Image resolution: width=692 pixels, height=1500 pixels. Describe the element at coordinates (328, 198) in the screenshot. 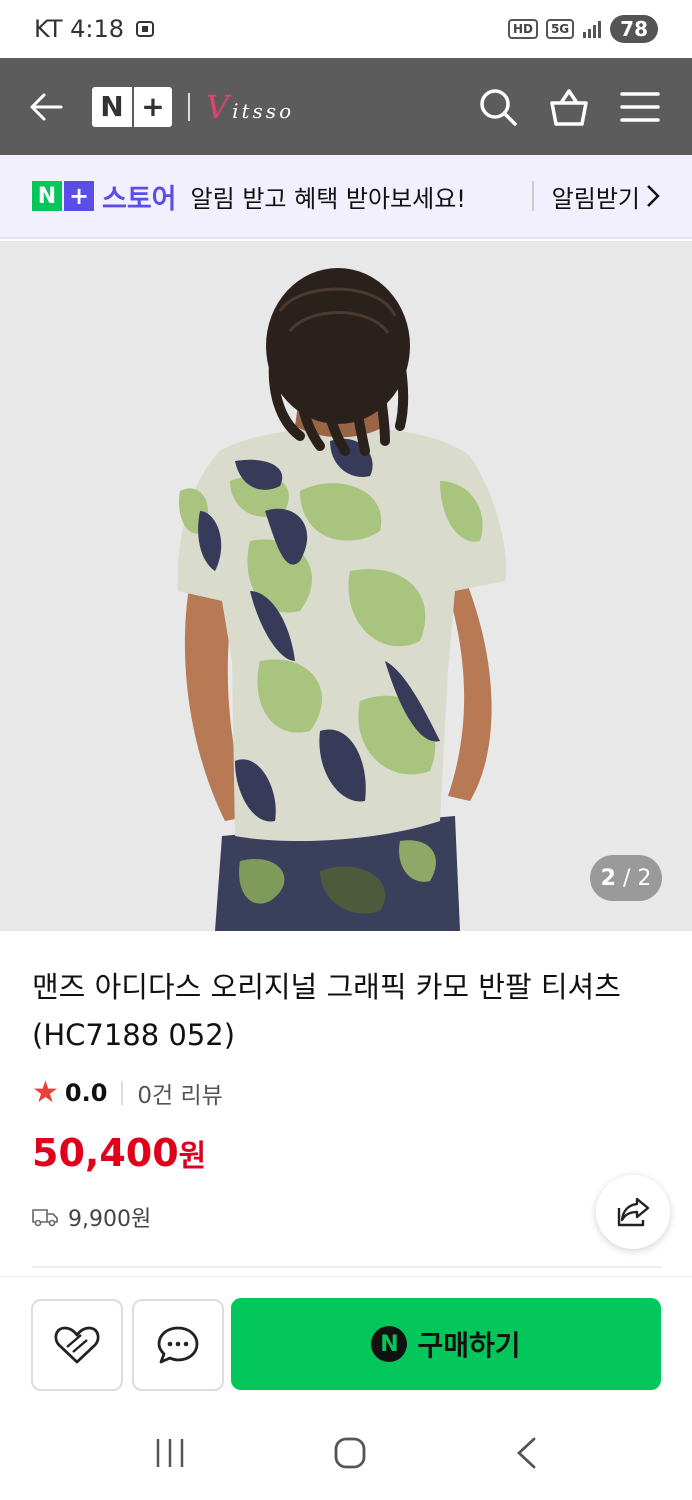

I see `promo-text: 알림 받고 혜택 받아보세요!` at that location.